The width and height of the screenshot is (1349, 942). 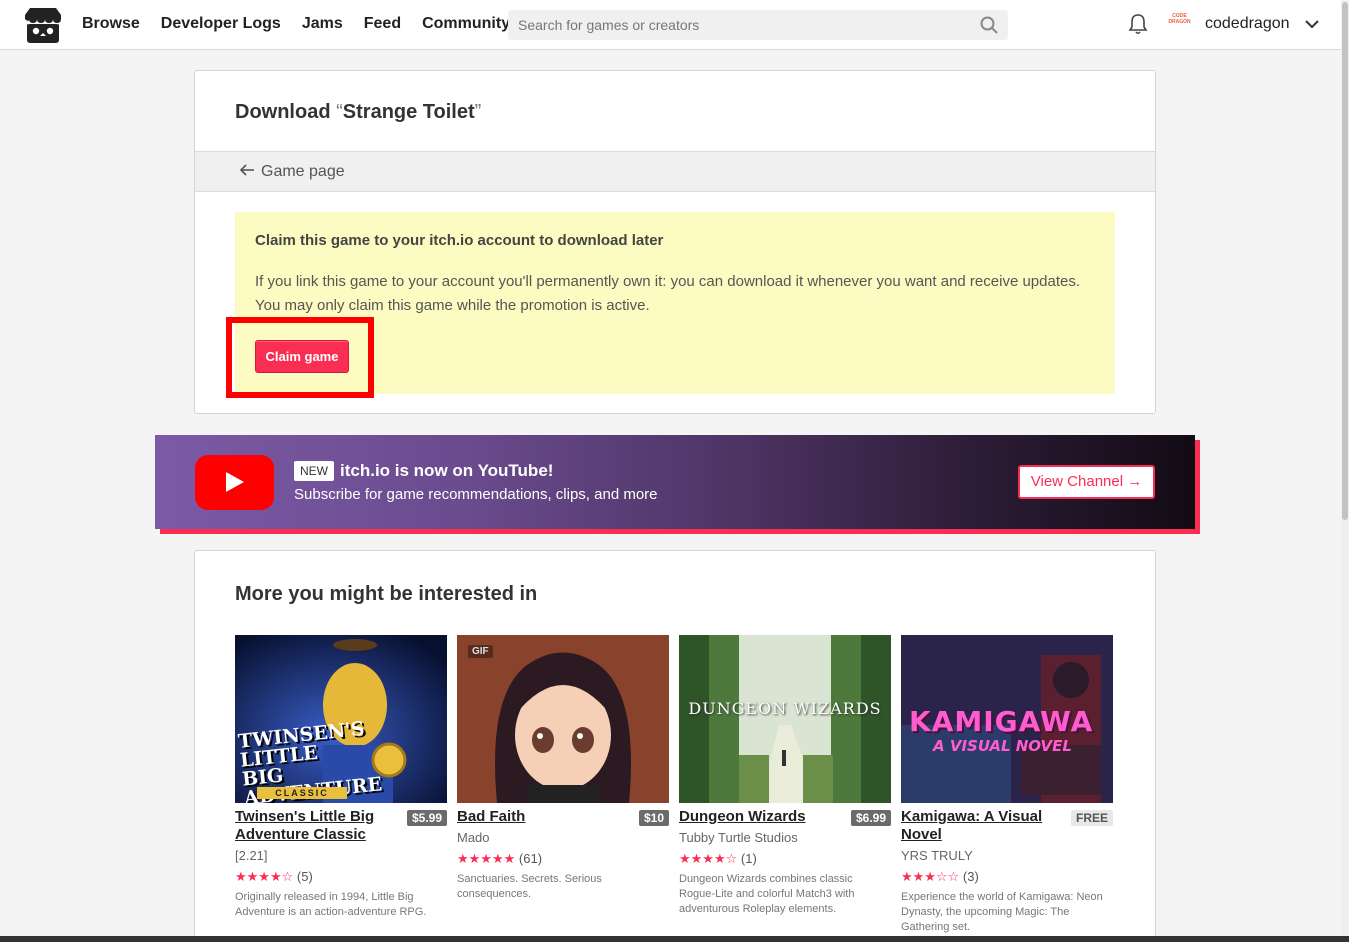 What do you see at coordinates (1086, 482) in the screenshot?
I see `view-channel-button: View Channel →` at bounding box center [1086, 482].